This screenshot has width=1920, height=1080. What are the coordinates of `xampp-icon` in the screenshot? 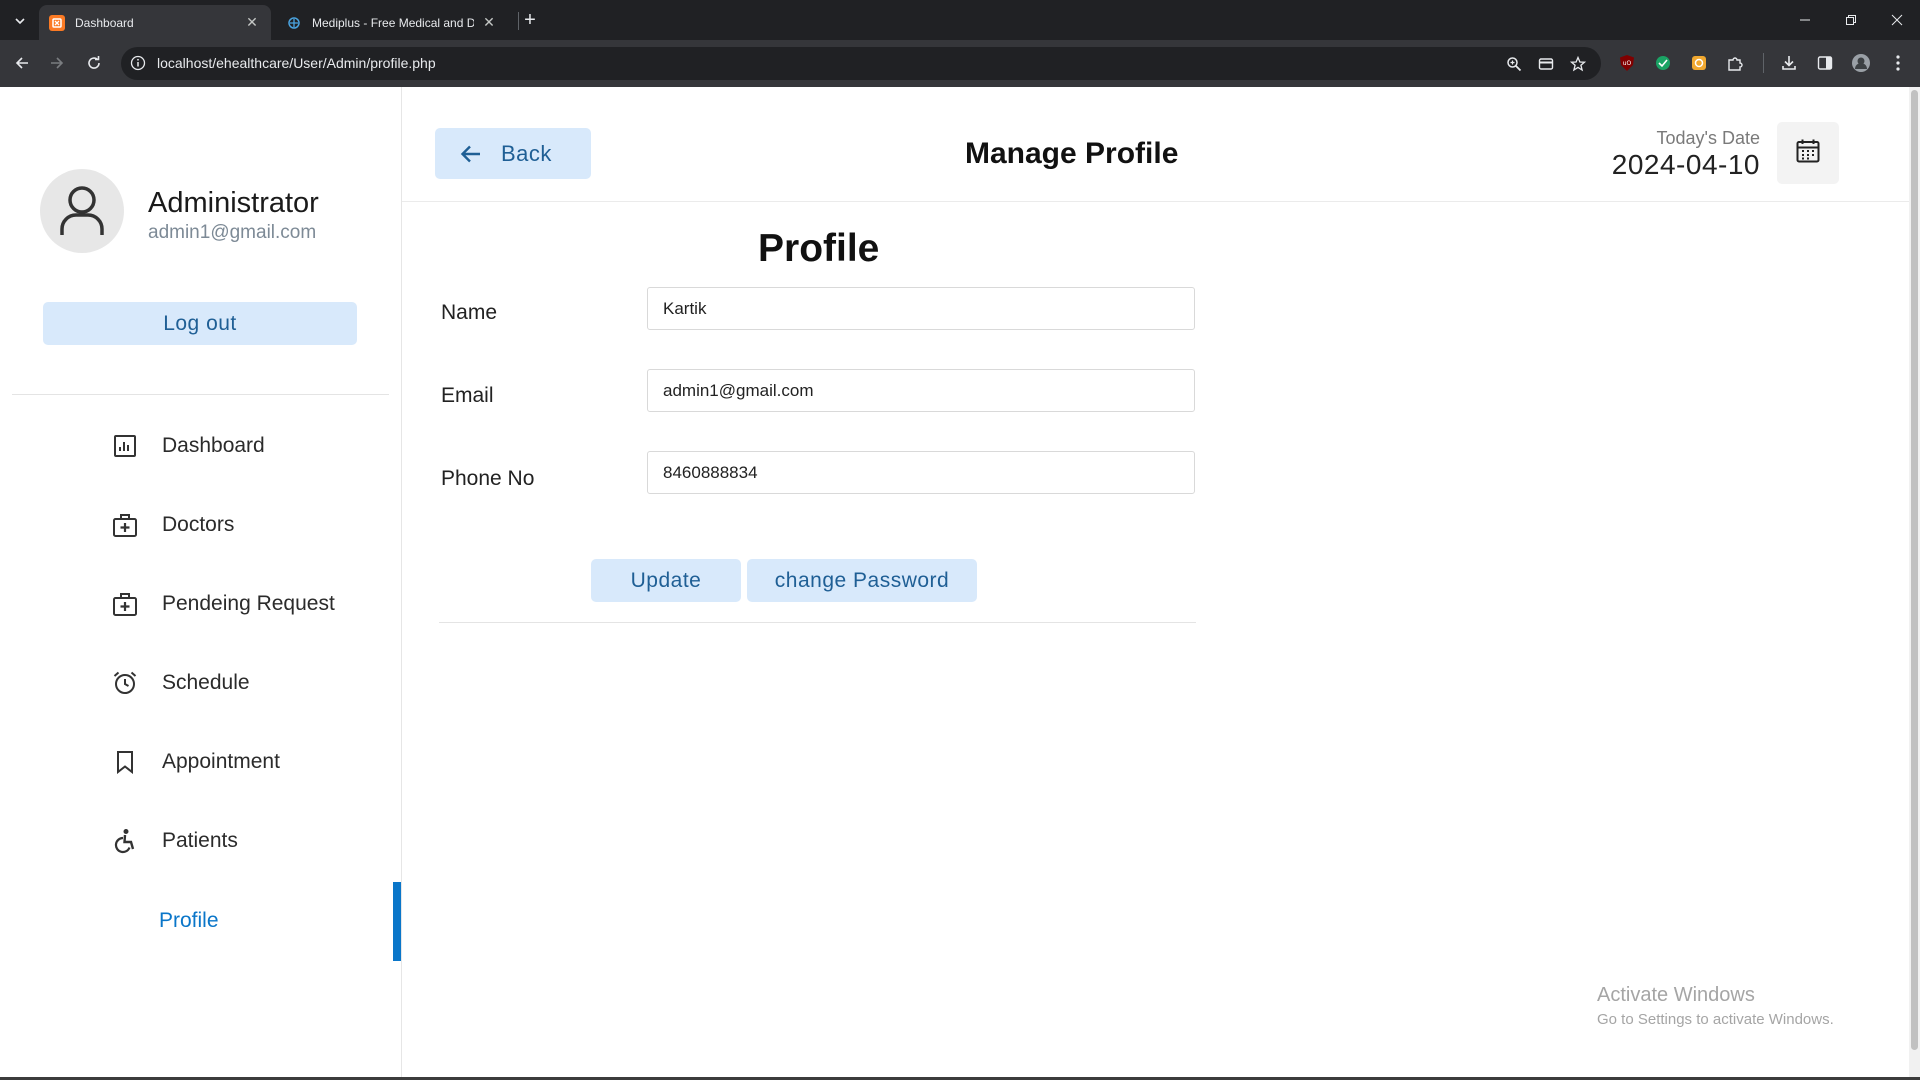 It's located at (57, 22).